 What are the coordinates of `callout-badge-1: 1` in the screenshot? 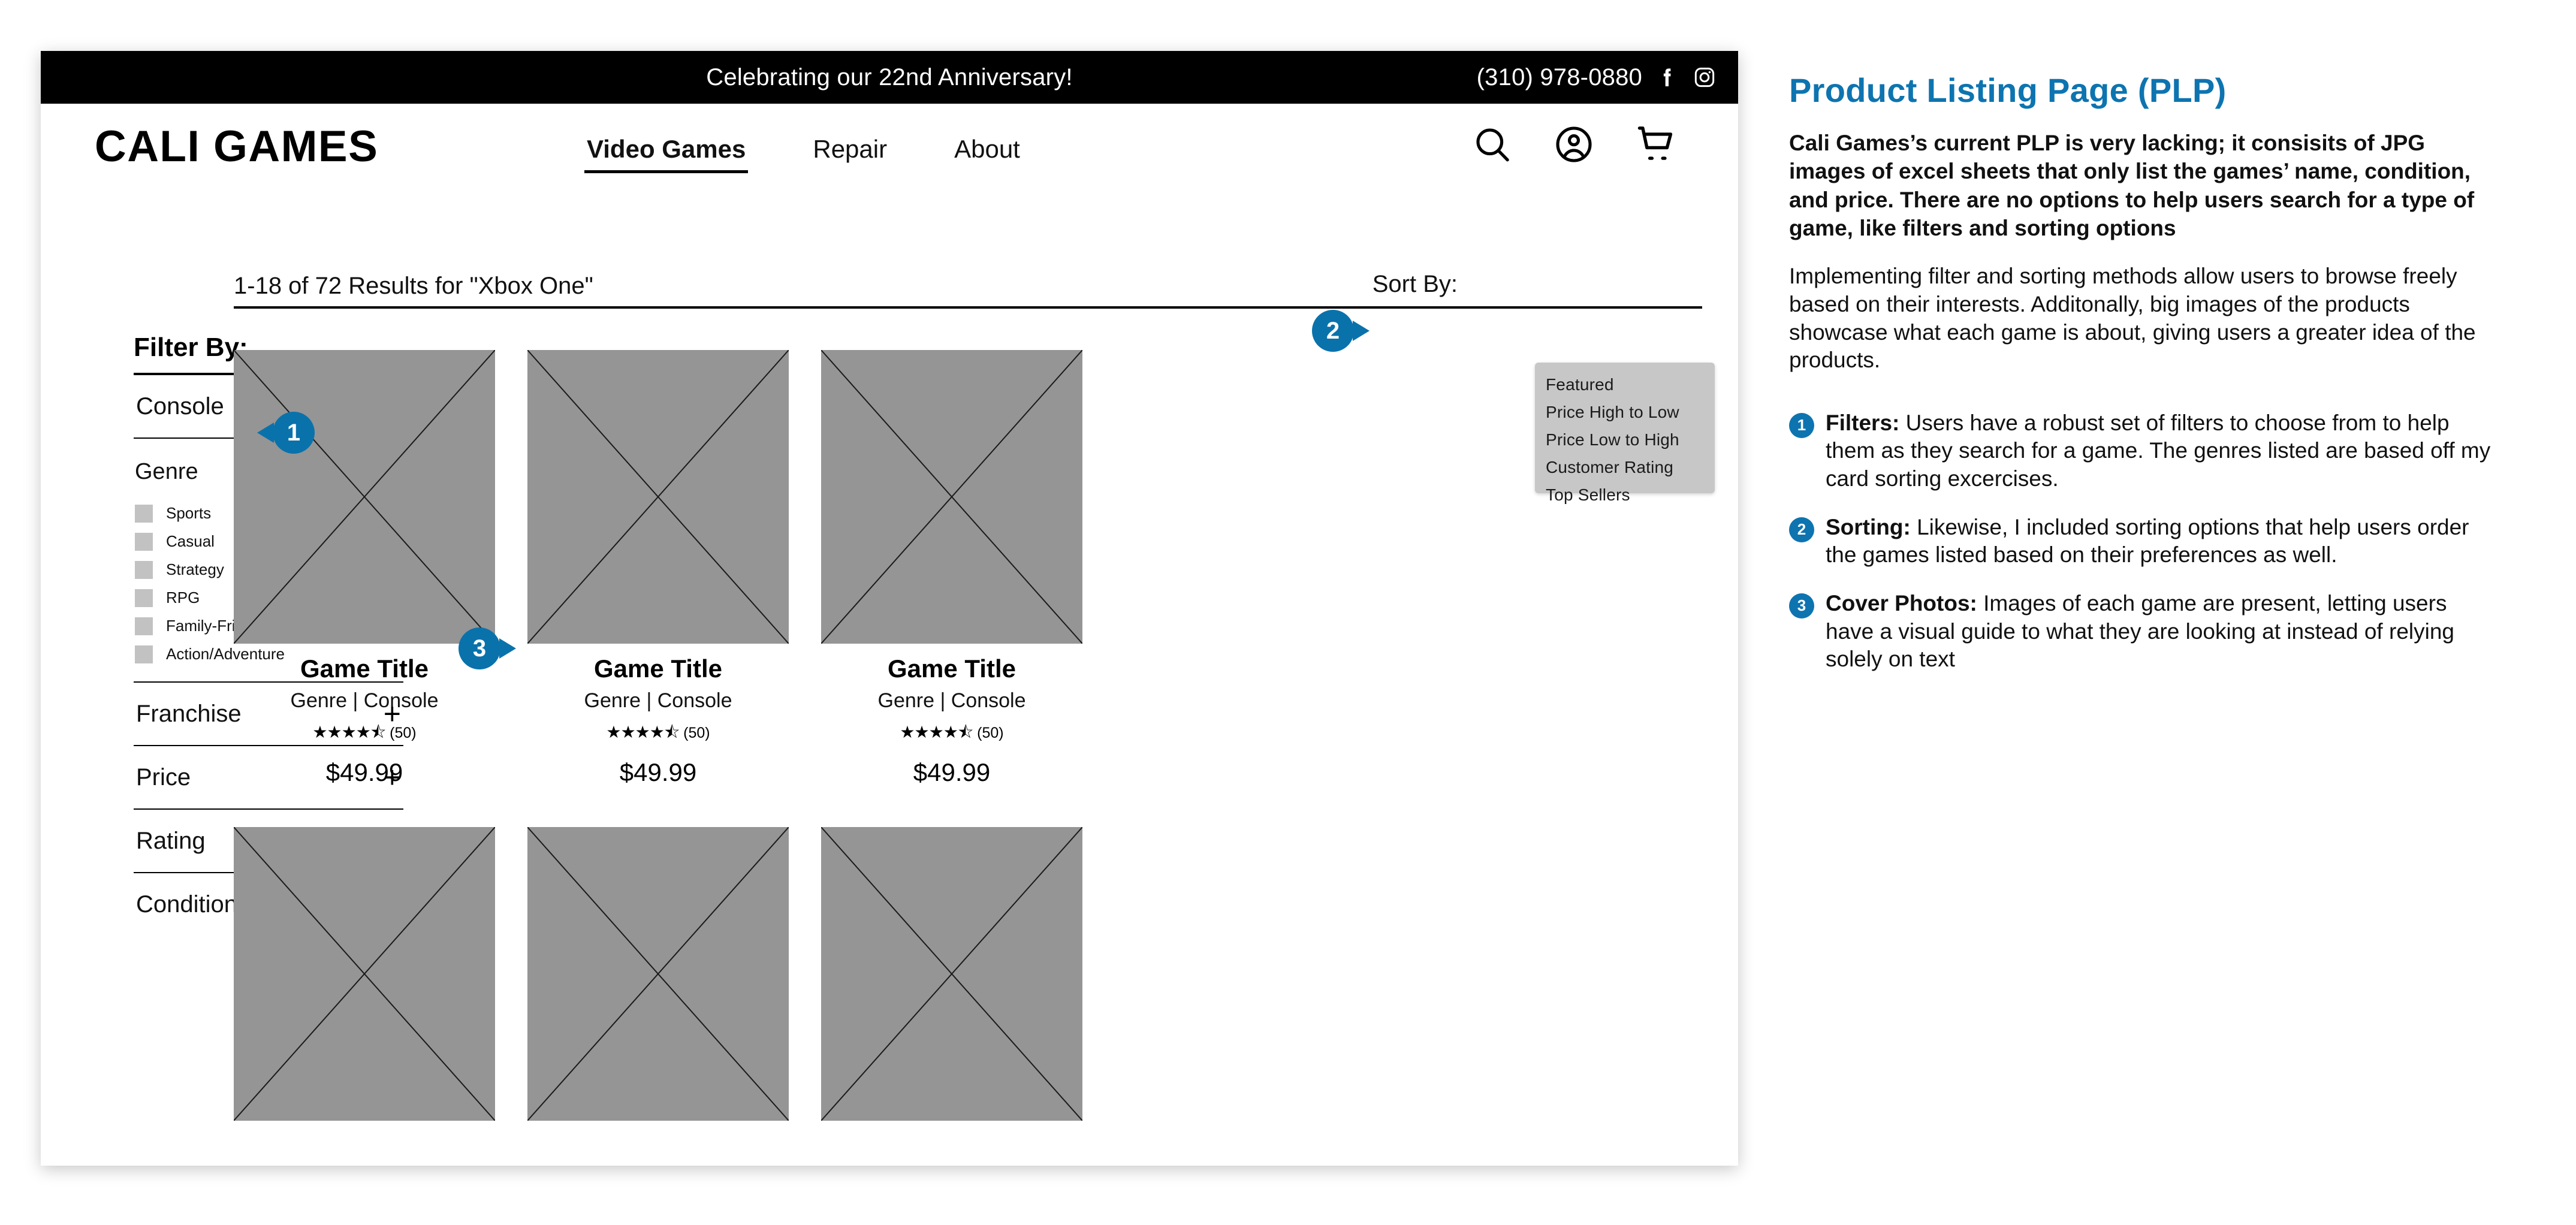 It's located at (286, 433).